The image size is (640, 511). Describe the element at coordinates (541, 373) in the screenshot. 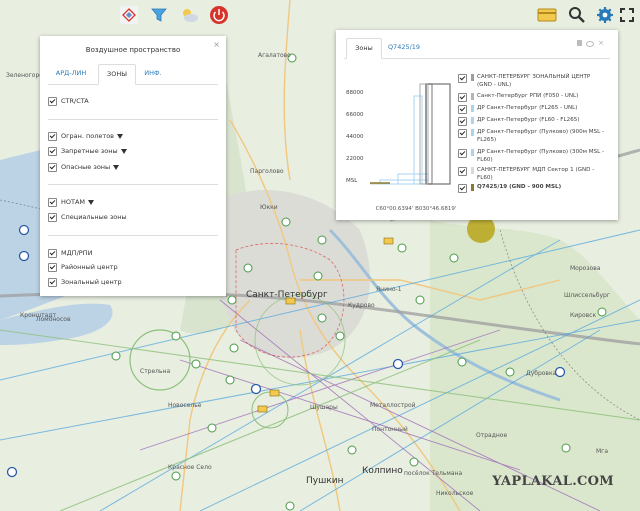

I see `place-label: Дубровка` at that location.